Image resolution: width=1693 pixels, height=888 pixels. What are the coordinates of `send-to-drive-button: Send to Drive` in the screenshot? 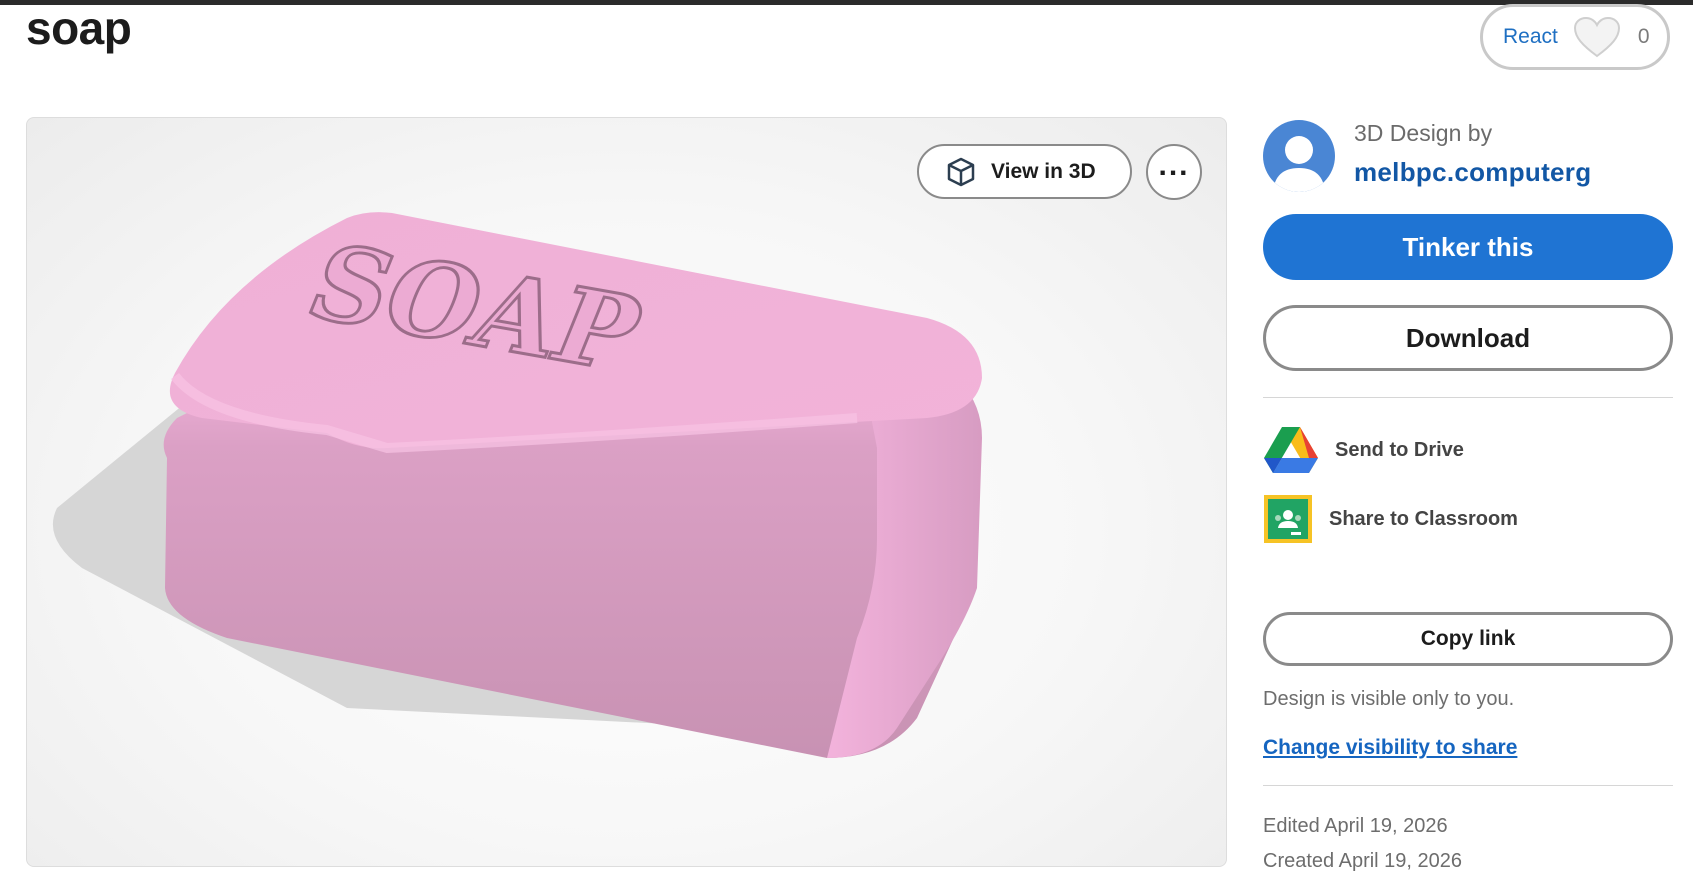 It's located at (1363, 450).